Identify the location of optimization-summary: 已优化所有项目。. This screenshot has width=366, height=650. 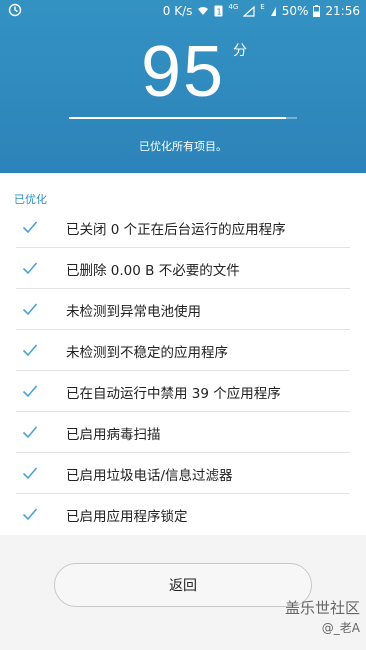
(183, 146).